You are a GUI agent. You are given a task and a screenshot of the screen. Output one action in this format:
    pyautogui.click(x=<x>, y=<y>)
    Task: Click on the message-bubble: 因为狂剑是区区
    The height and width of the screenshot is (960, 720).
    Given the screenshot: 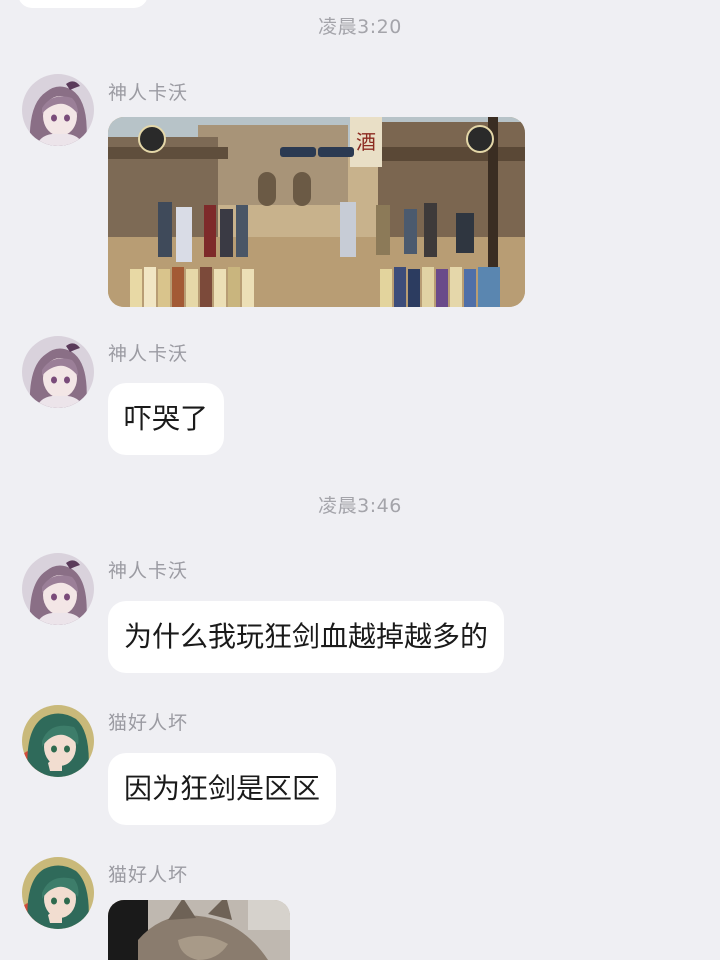 What is the action you would take?
    pyautogui.click(x=222, y=789)
    